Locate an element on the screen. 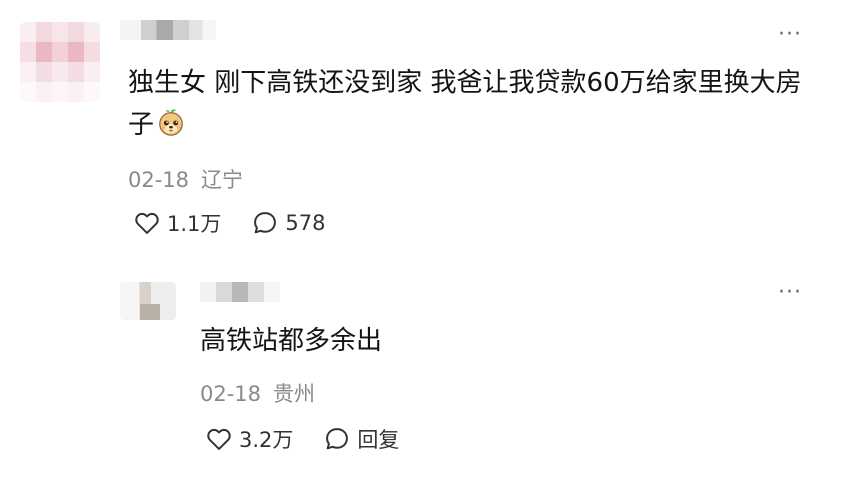 The width and height of the screenshot is (852, 486). comment-meta: 02-18 贵州 is located at coordinates (257, 393).